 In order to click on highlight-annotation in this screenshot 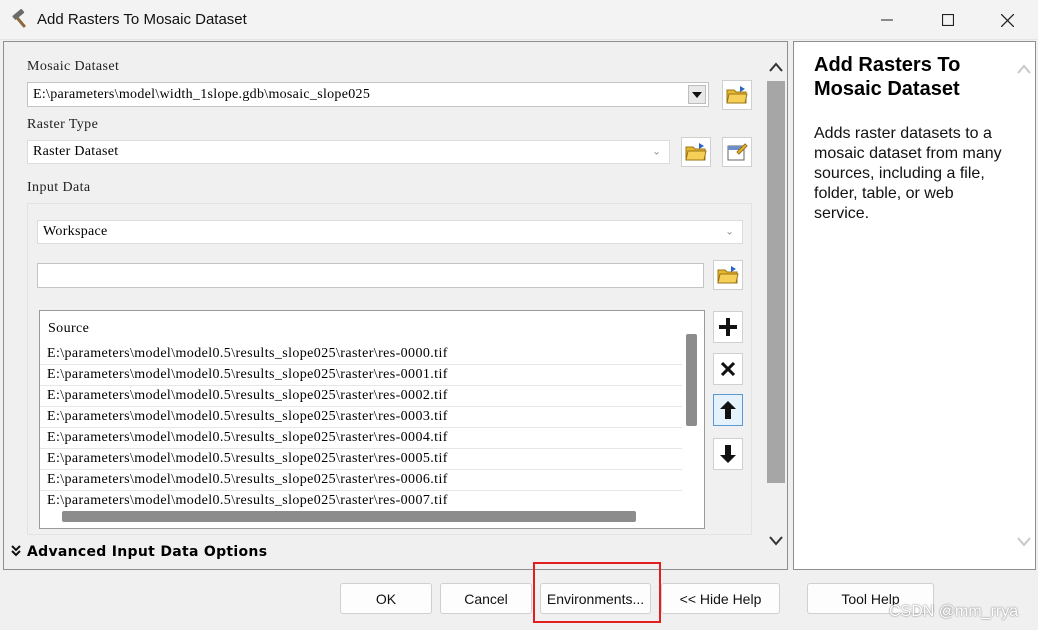, I will do `click(597, 592)`.